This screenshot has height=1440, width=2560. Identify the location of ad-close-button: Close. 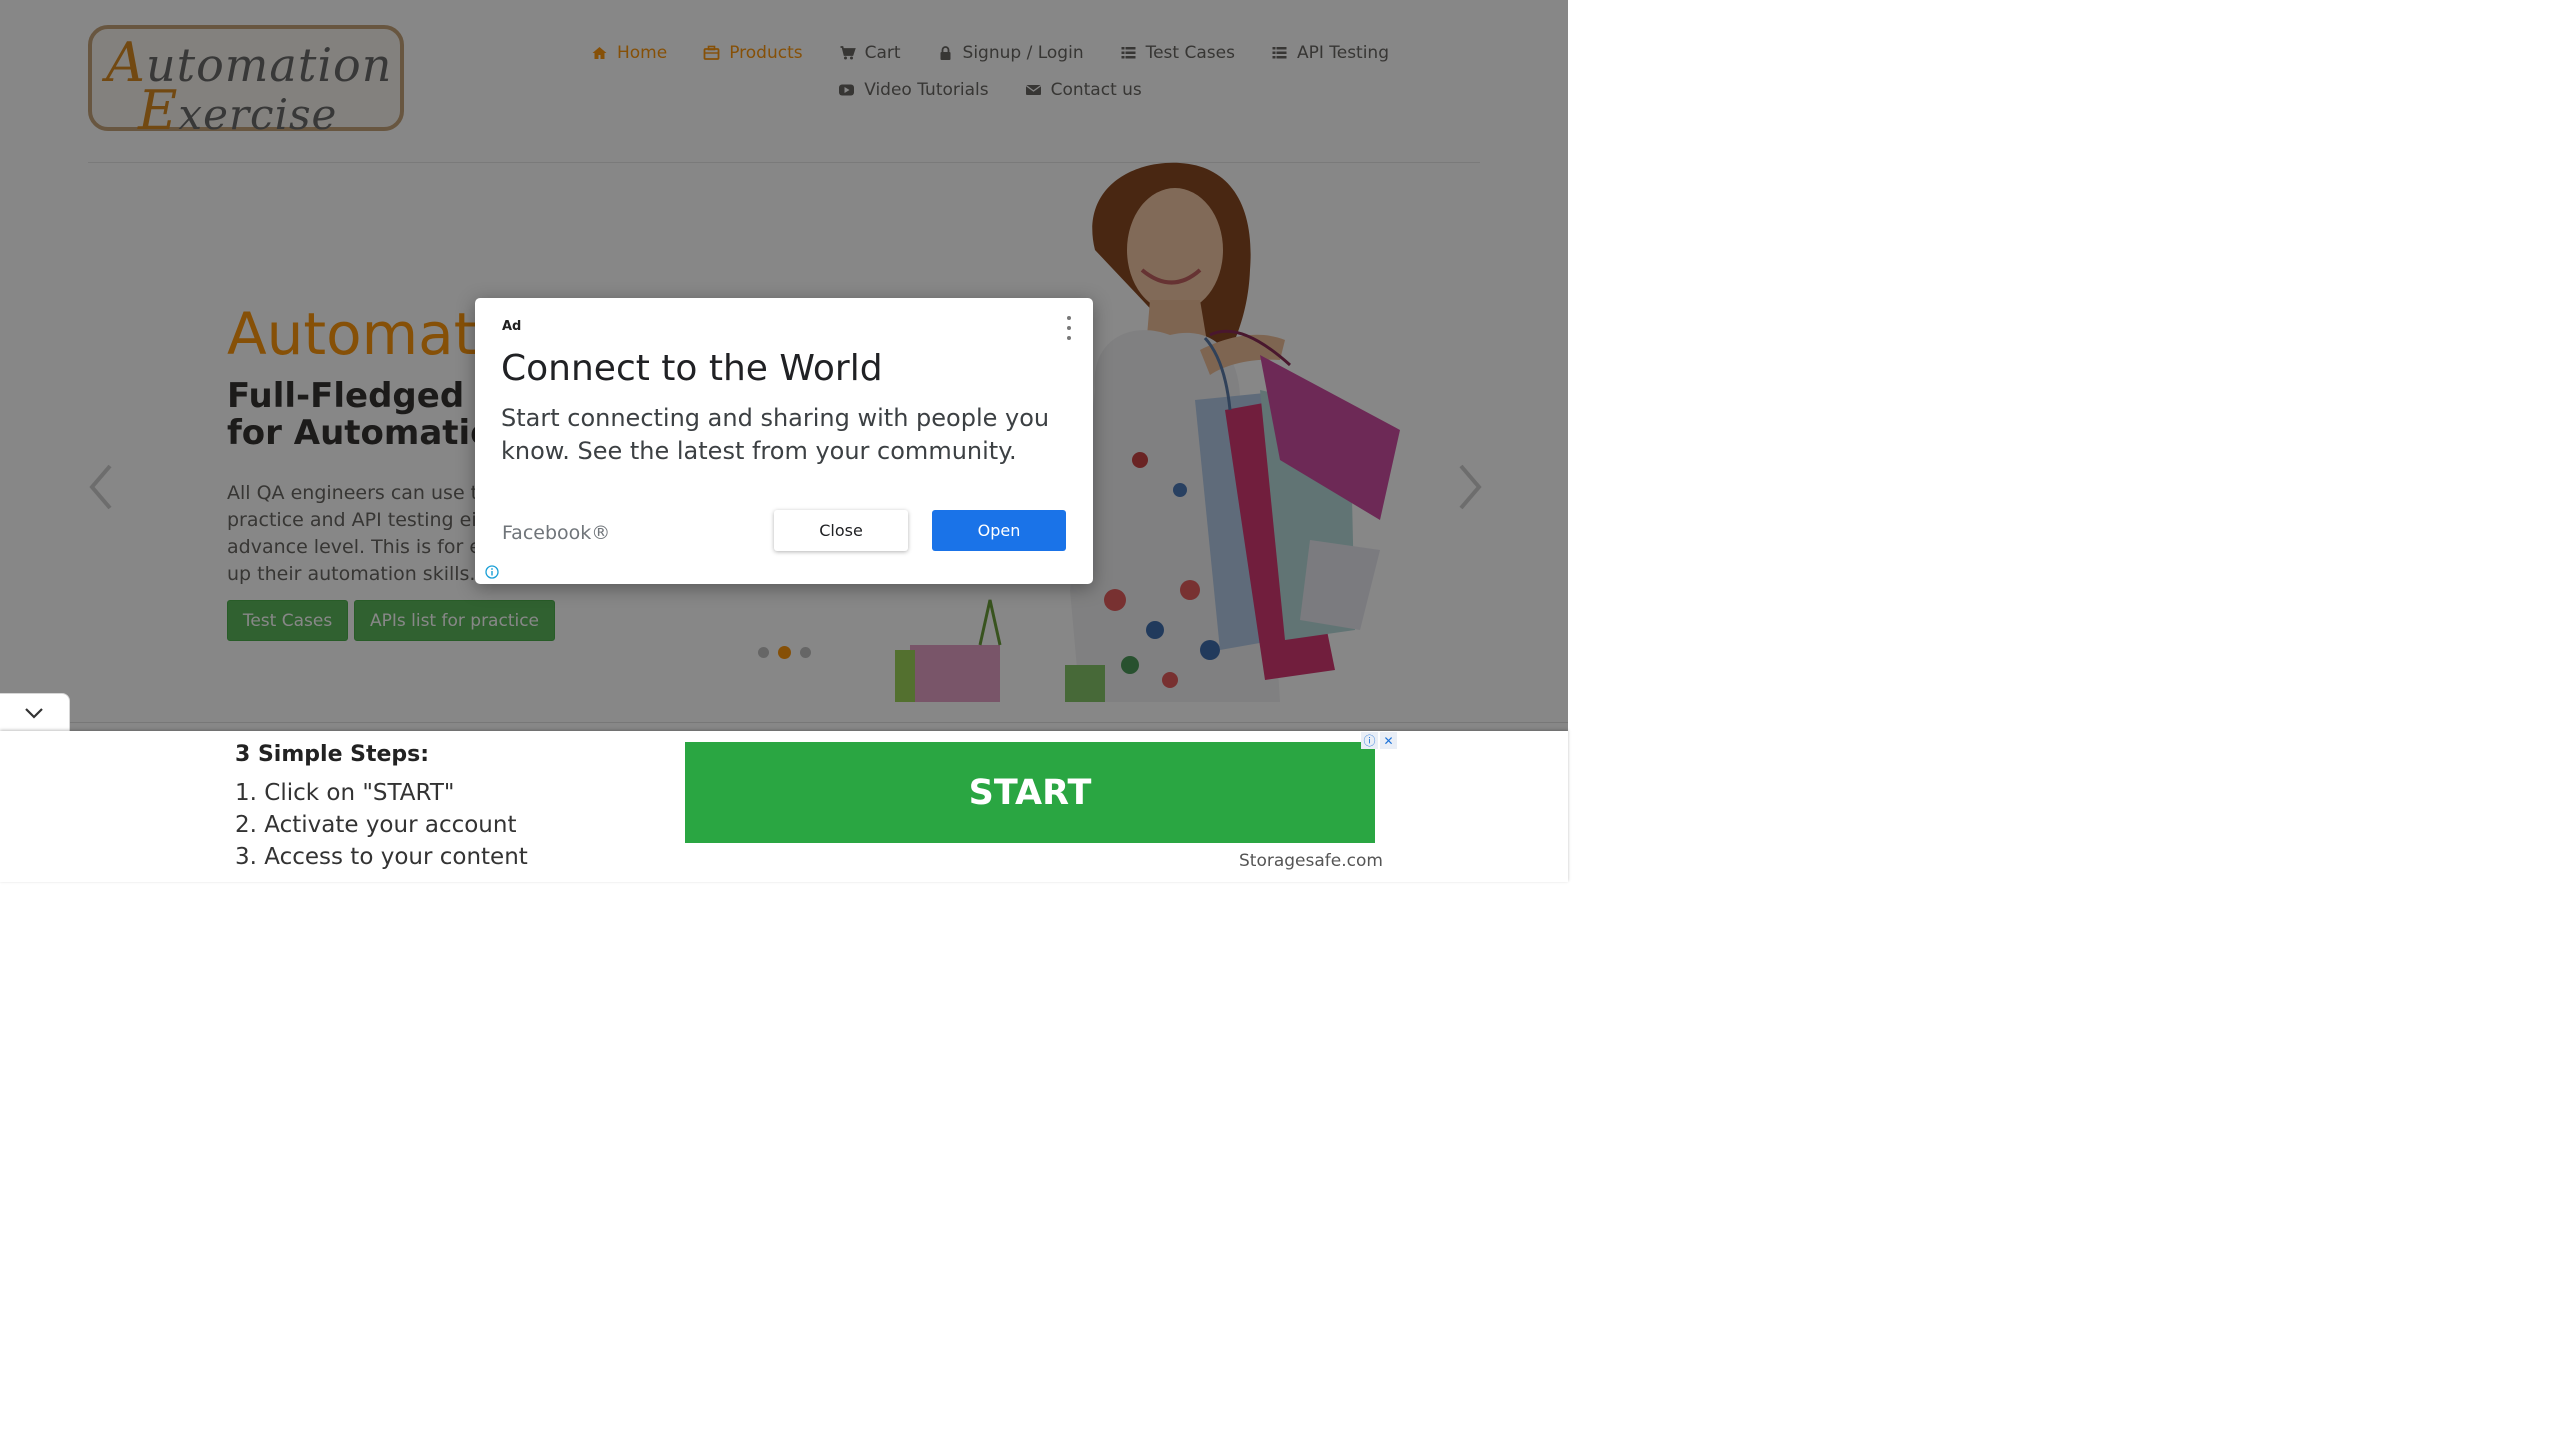
(841, 530).